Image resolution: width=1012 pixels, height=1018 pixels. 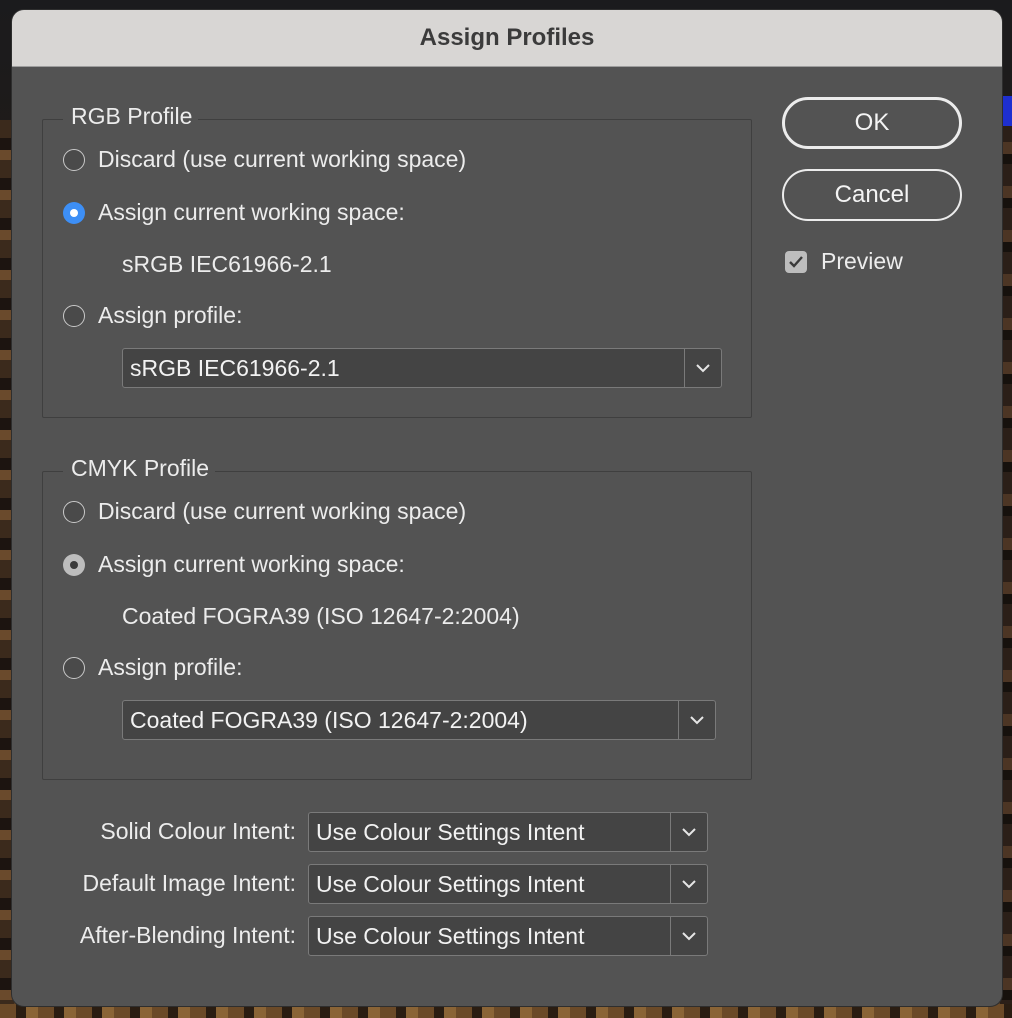 I want to click on rgb-discard-option: Discard (use current working space), so click(x=264, y=159).